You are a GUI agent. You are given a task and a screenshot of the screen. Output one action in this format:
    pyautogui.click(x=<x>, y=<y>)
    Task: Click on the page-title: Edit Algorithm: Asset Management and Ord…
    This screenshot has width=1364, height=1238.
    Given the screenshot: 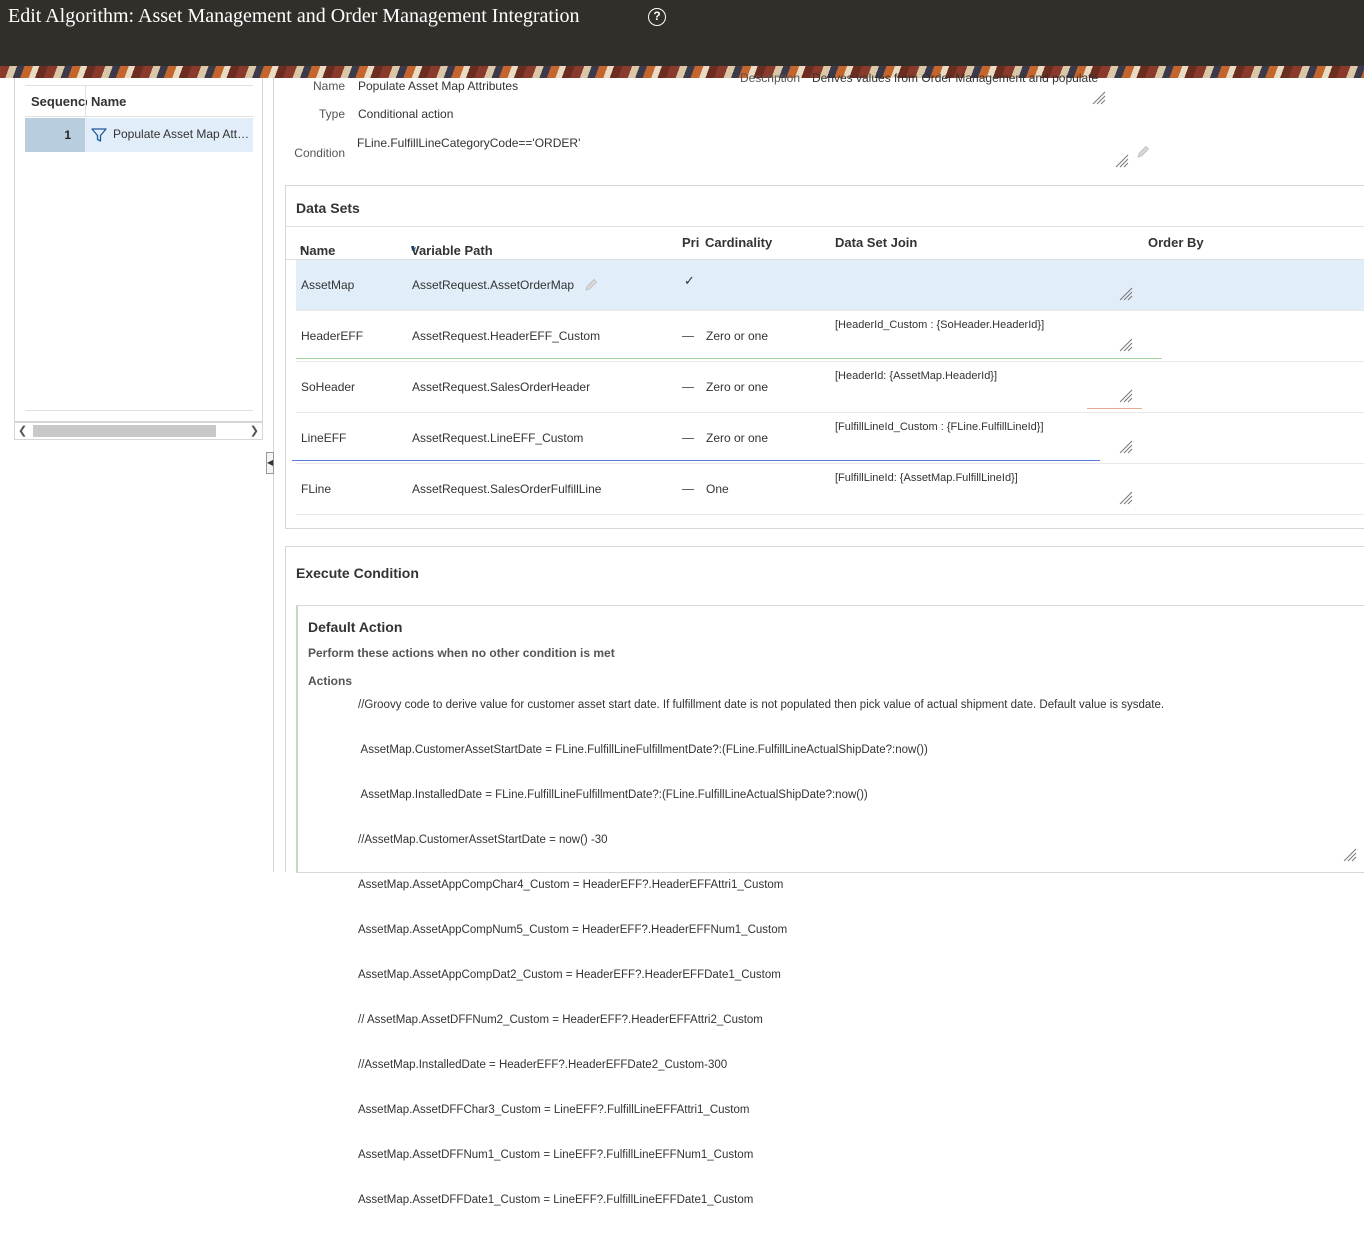 What is the action you would take?
    pyautogui.click(x=294, y=16)
    